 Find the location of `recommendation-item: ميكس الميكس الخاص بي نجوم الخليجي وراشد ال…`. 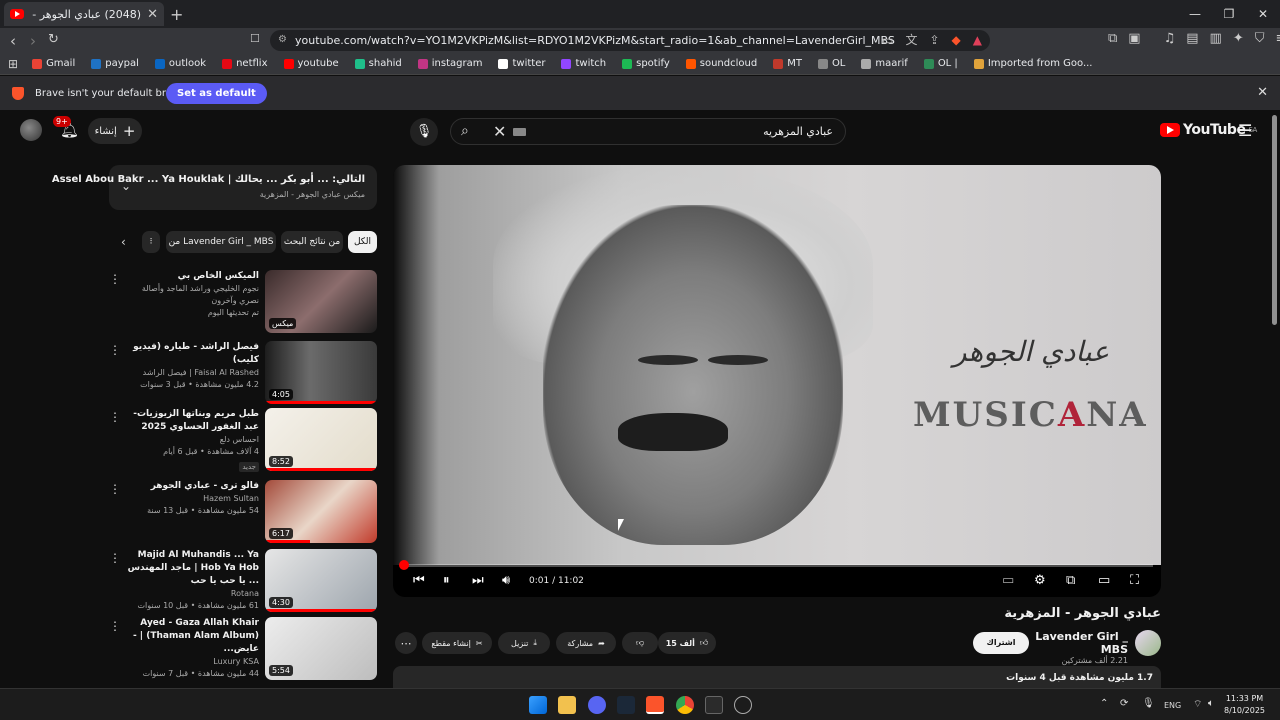

recommendation-item: ميكس الميكس الخاص بي نجوم الخليجي وراشد ال… is located at coordinates (243, 301).